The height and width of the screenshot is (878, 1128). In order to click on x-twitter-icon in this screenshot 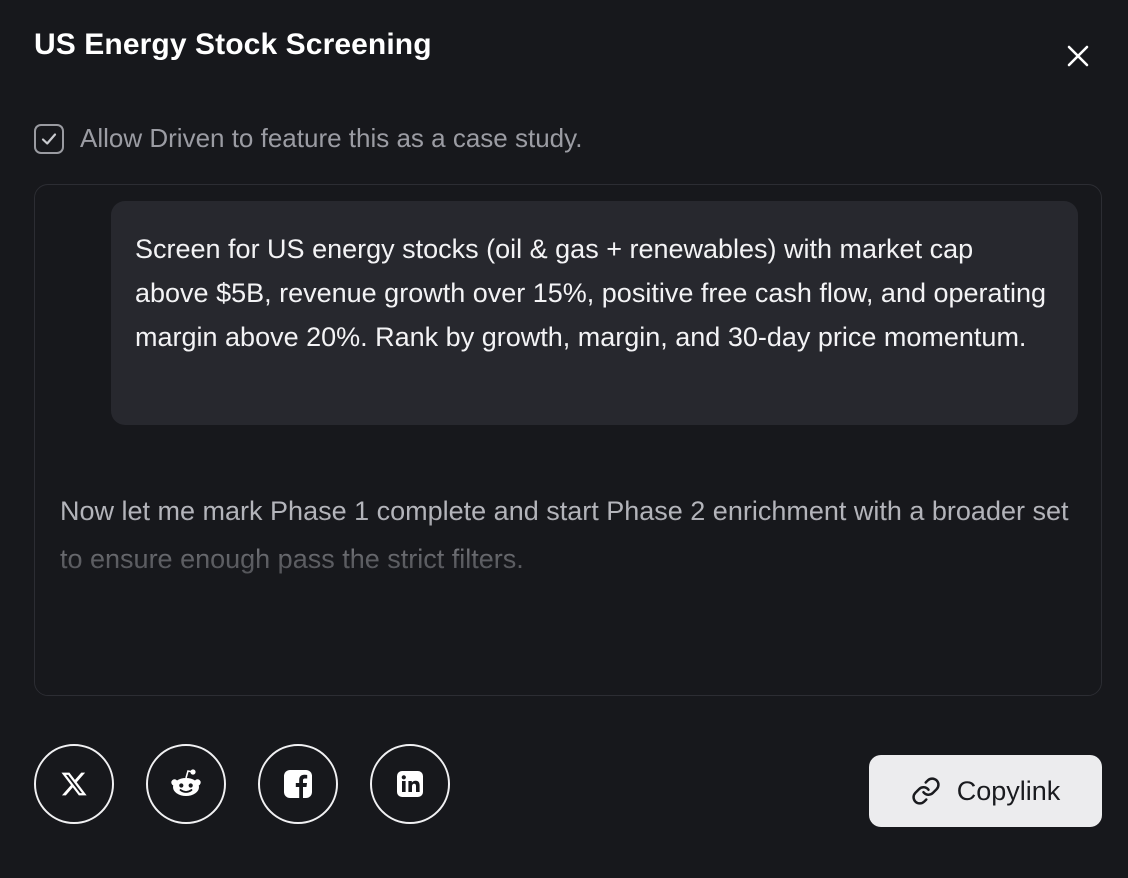, I will do `click(74, 784)`.